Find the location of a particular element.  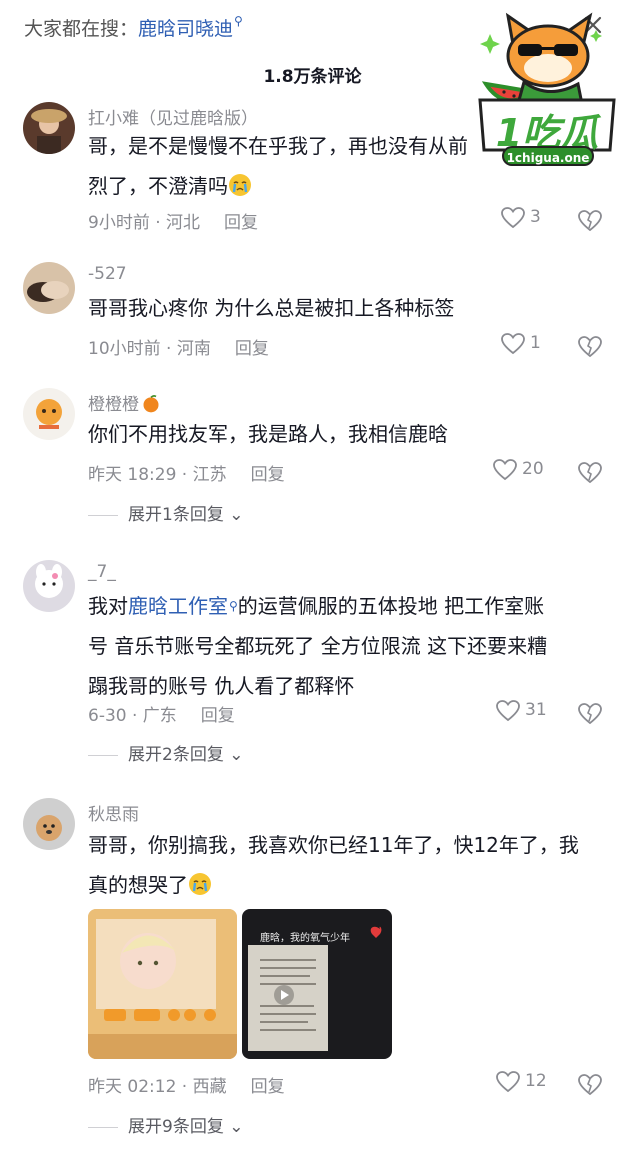

expand-label: 展开2条回复 is located at coordinates (176, 755).